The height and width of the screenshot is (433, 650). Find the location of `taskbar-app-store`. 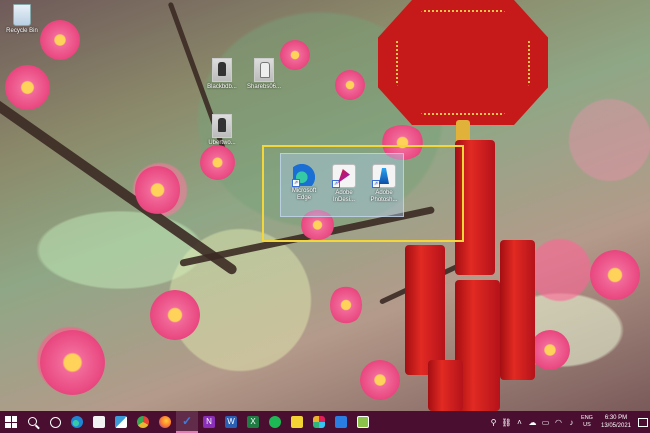

taskbar-app-store is located at coordinates (99, 422).